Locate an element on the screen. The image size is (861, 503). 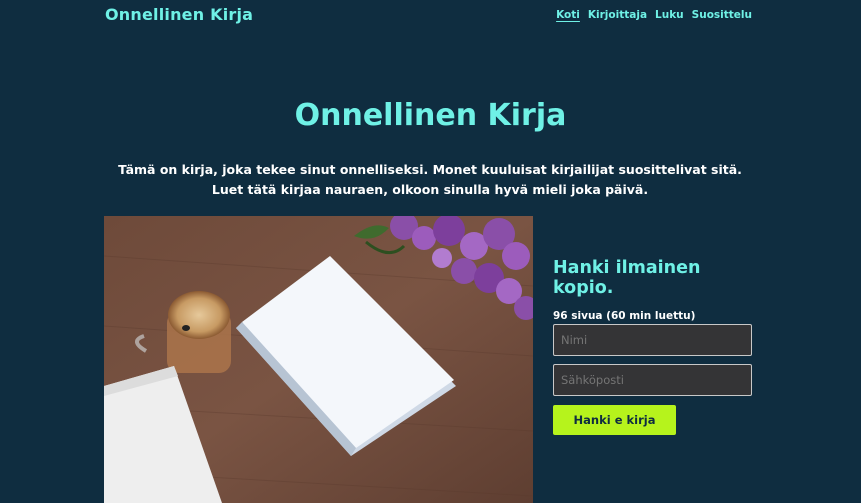
page-title: Onnellinen Kirja is located at coordinates (430, 115).